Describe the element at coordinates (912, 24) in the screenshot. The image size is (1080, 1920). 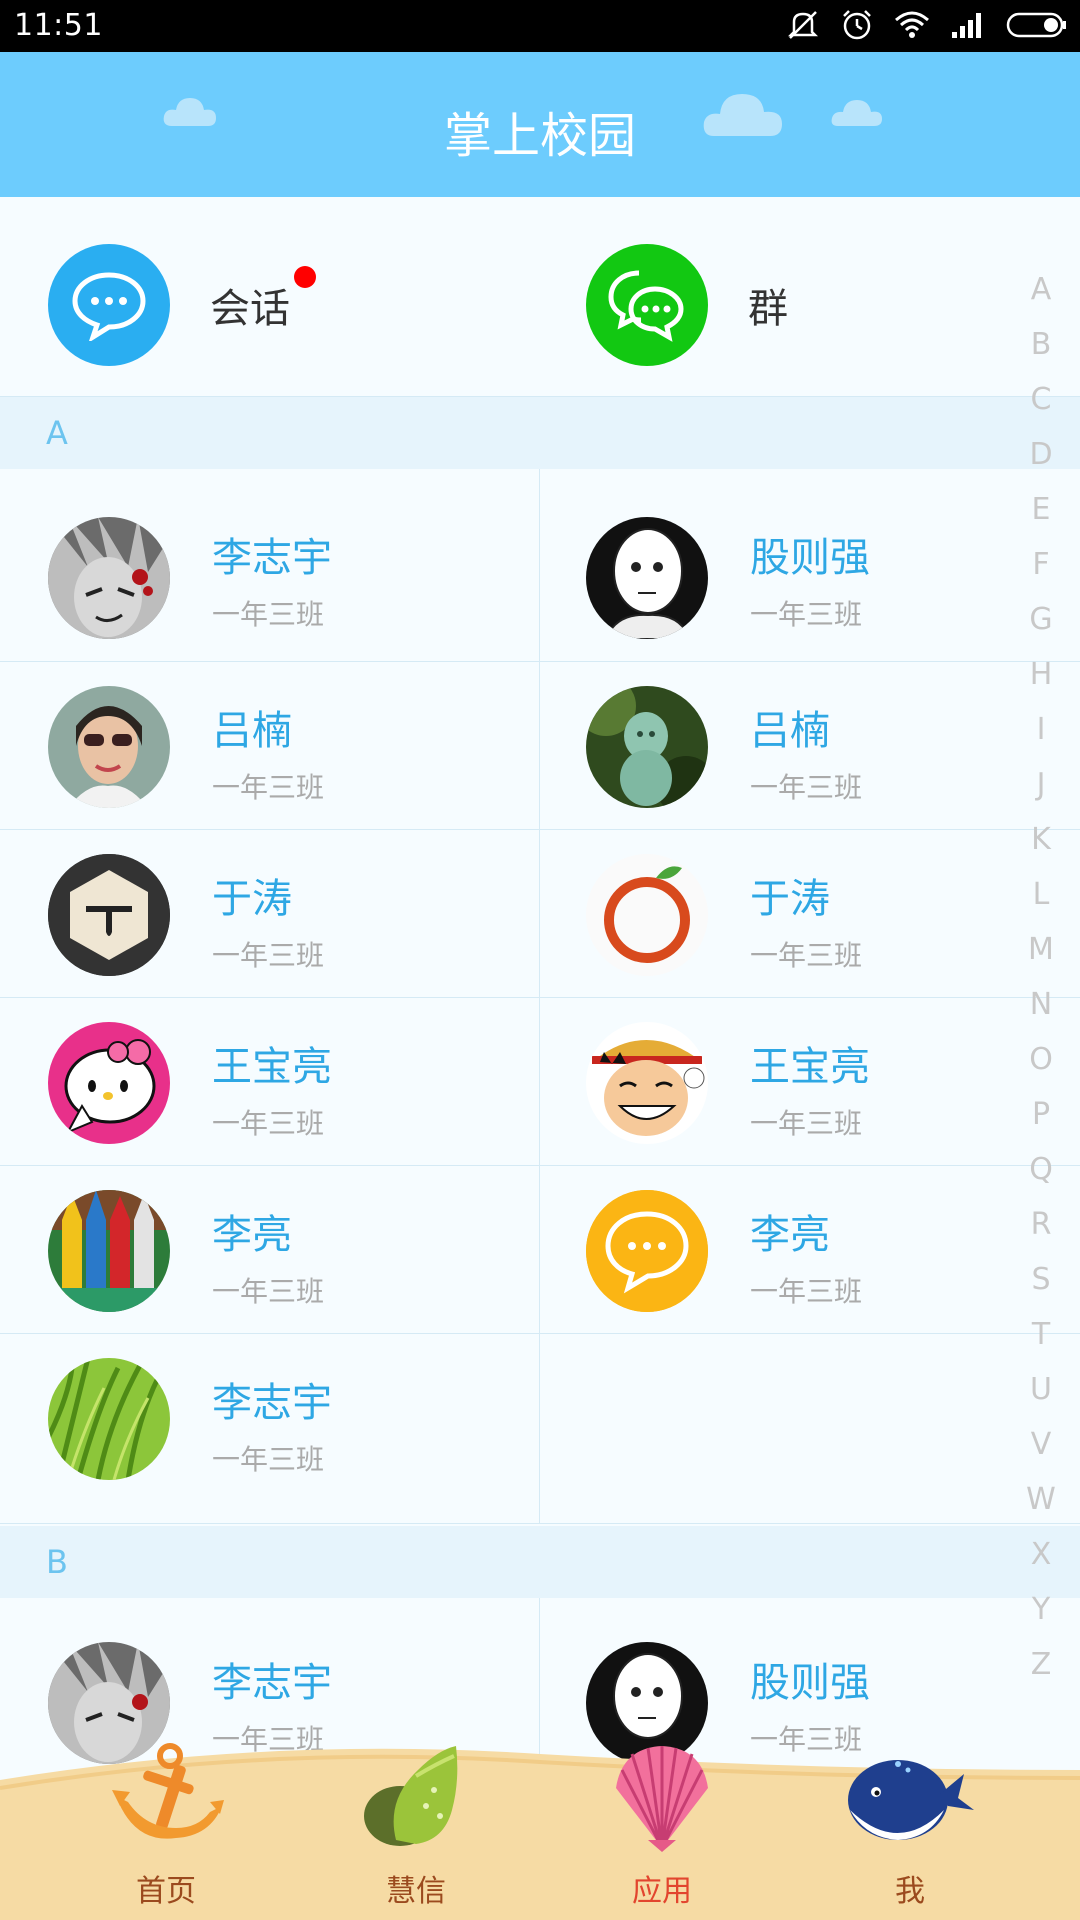
I see `wifi-icon` at that location.